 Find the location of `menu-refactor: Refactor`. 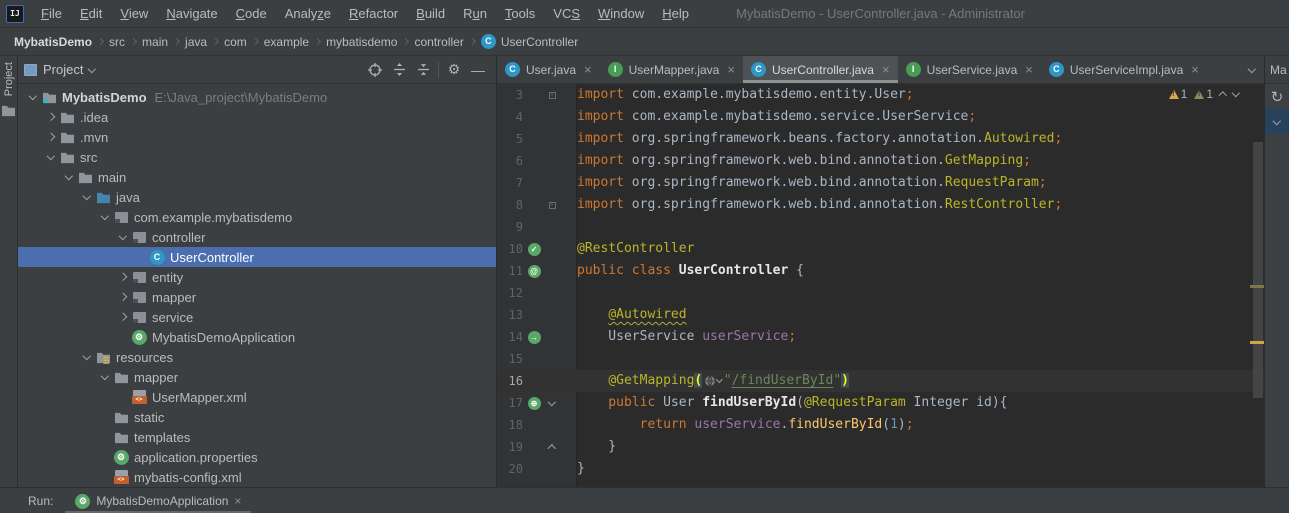

menu-refactor: Refactor is located at coordinates (373, 14).